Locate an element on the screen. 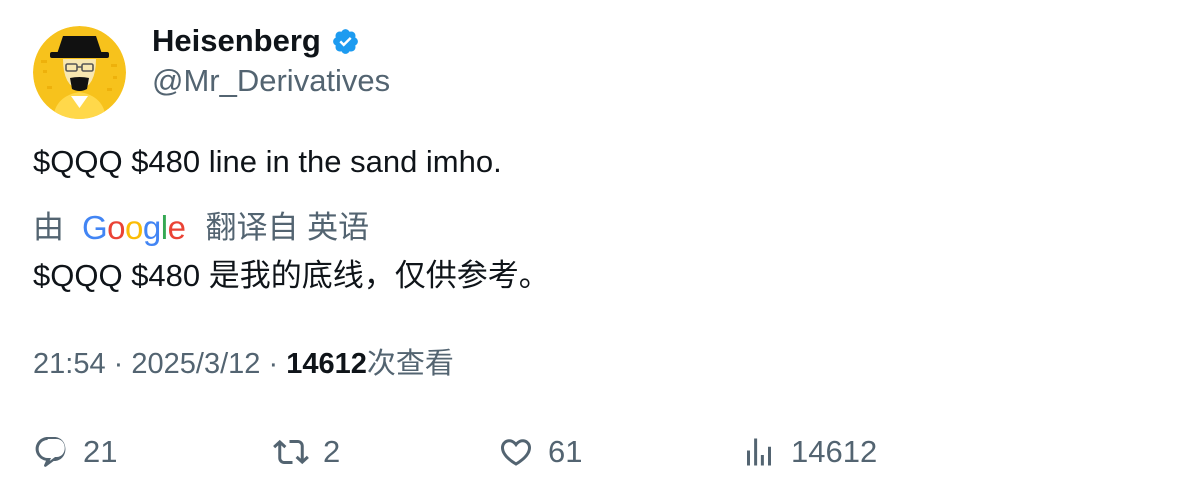 Image resolution: width=1196 pixels, height=498 pixels. avatar is located at coordinates (79, 72).